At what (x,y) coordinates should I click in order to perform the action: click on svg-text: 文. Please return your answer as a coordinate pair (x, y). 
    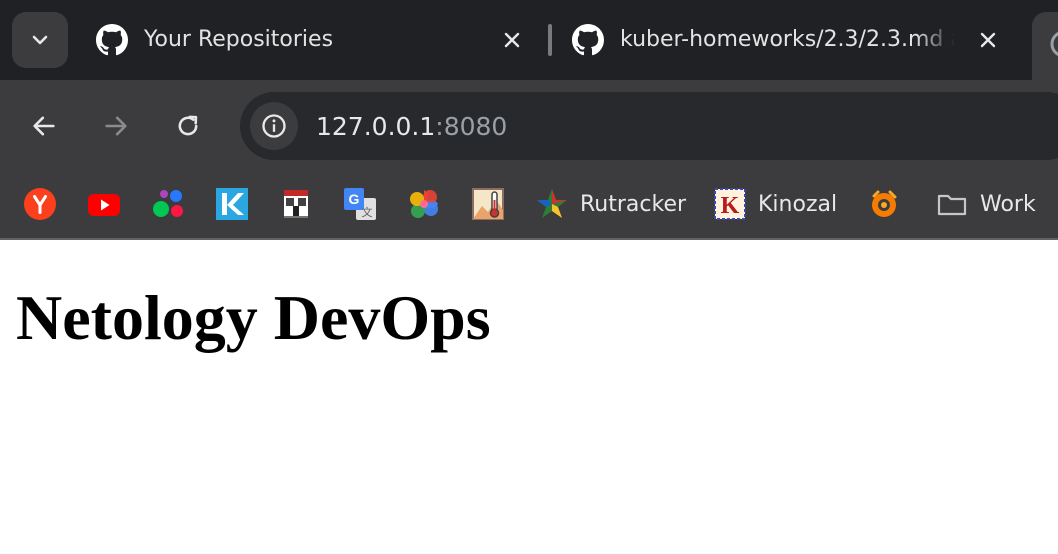
    Looking at the image, I should click on (367, 212).